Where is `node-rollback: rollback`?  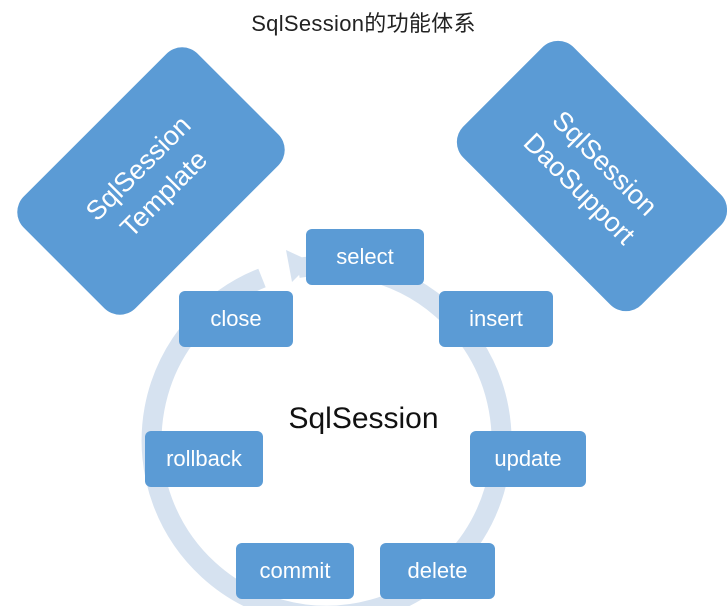
node-rollback: rollback is located at coordinates (204, 459).